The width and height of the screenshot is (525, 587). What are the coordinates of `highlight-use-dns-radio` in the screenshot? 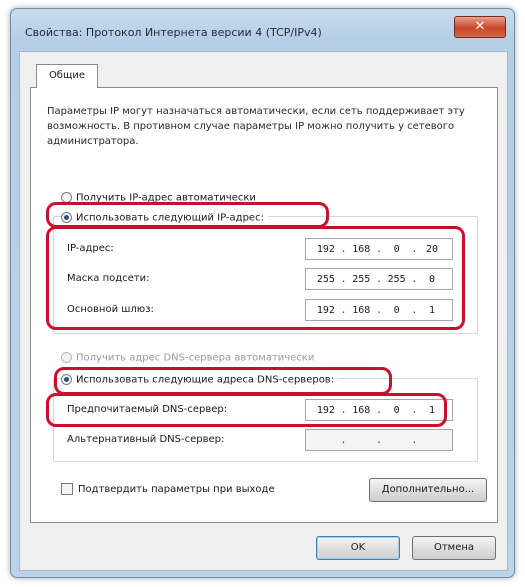 It's located at (223, 381).